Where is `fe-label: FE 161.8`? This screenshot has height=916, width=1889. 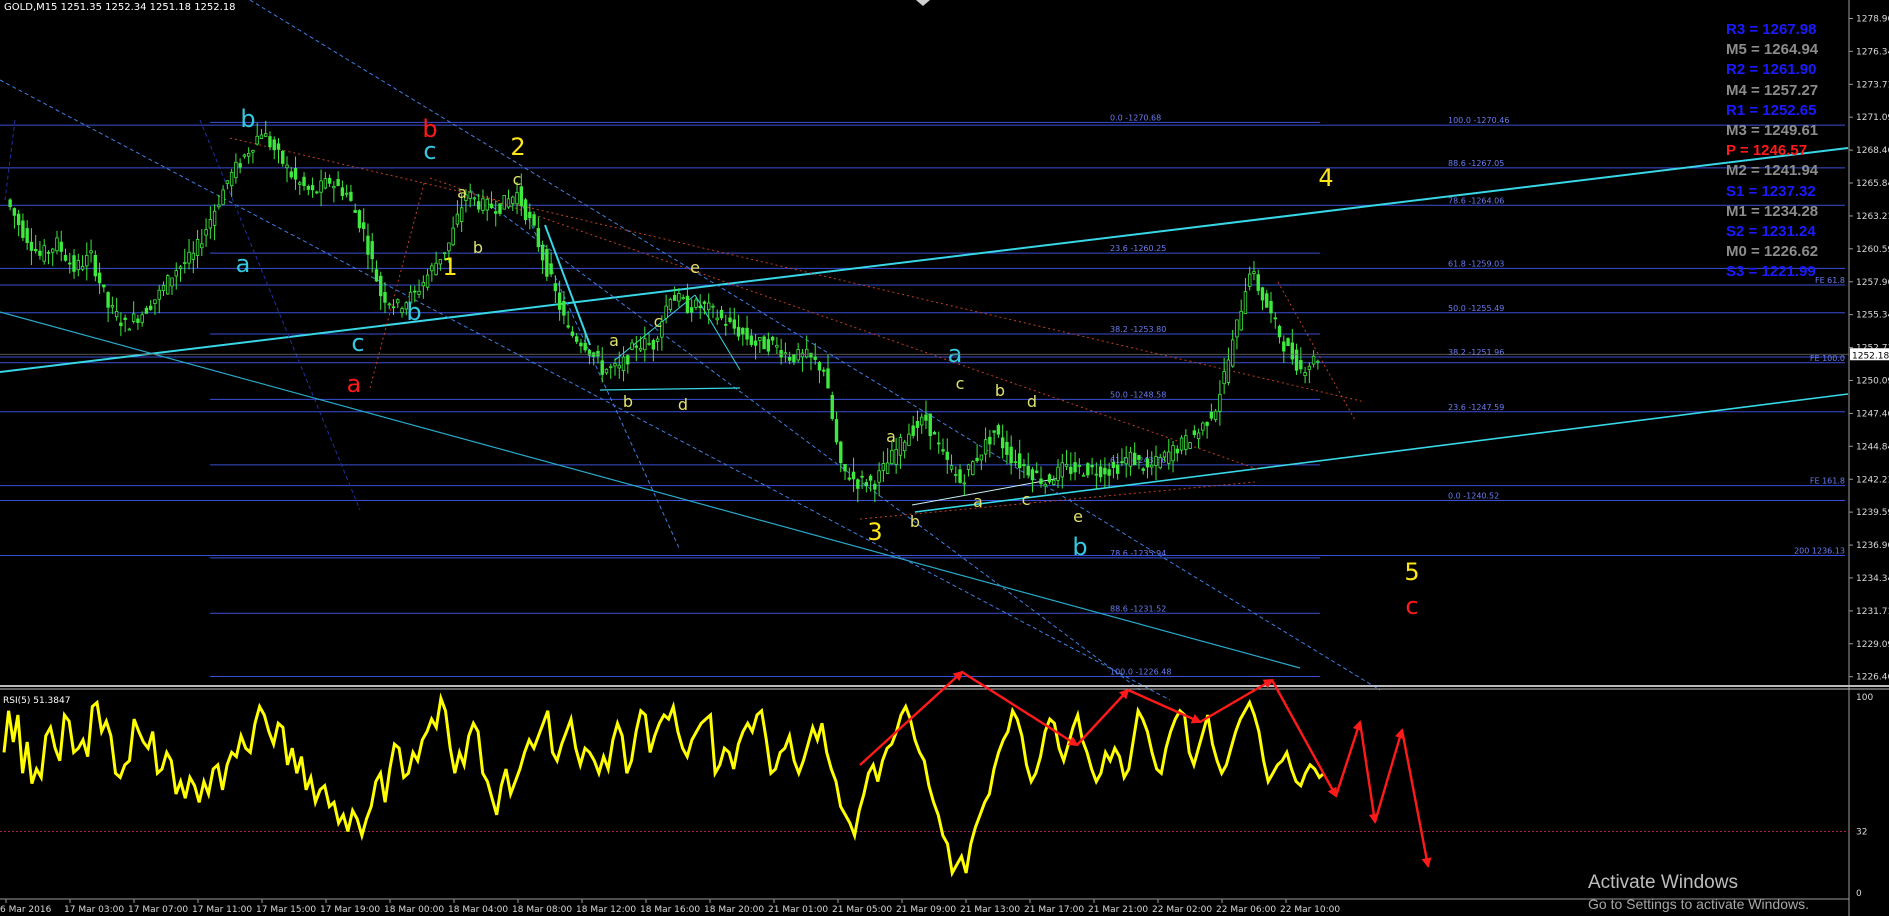
fe-label: FE 161.8 is located at coordinates (1827, 481).